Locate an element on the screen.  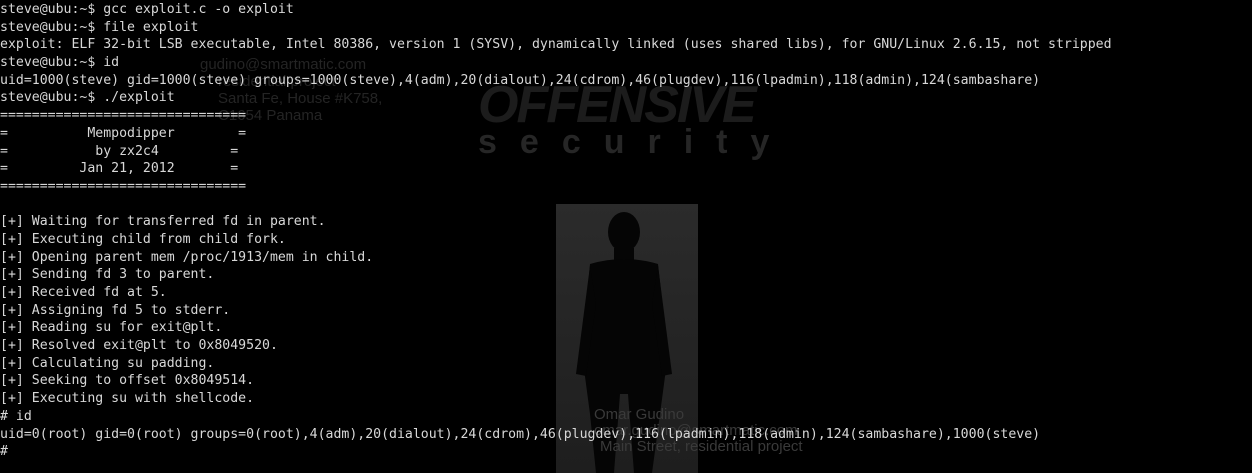
terminal-line: = Jan 21, 2012 = is located at coordinates (119, 169).